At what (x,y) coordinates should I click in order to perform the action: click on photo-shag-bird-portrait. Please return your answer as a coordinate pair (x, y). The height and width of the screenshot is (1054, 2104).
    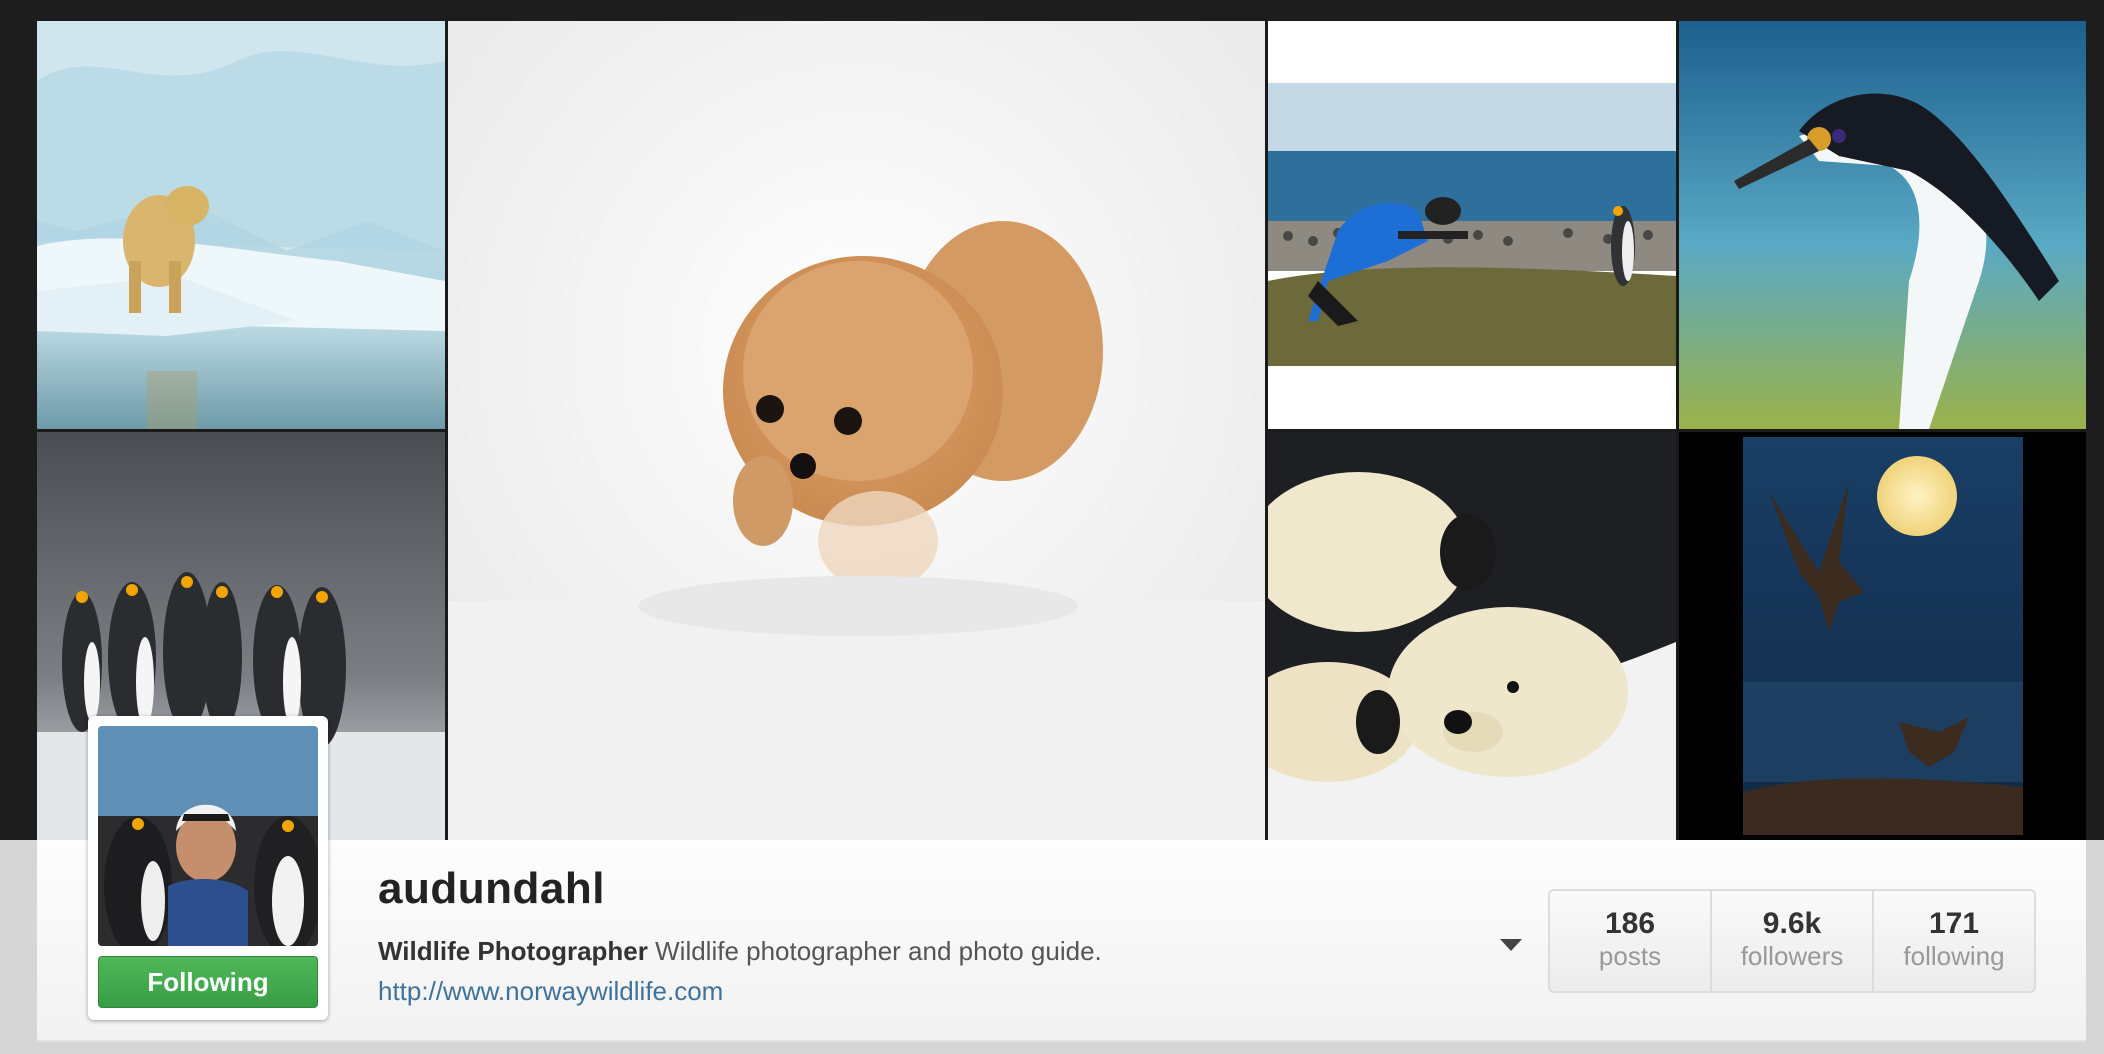
    Looking at the image, I should click on (1882, 225).